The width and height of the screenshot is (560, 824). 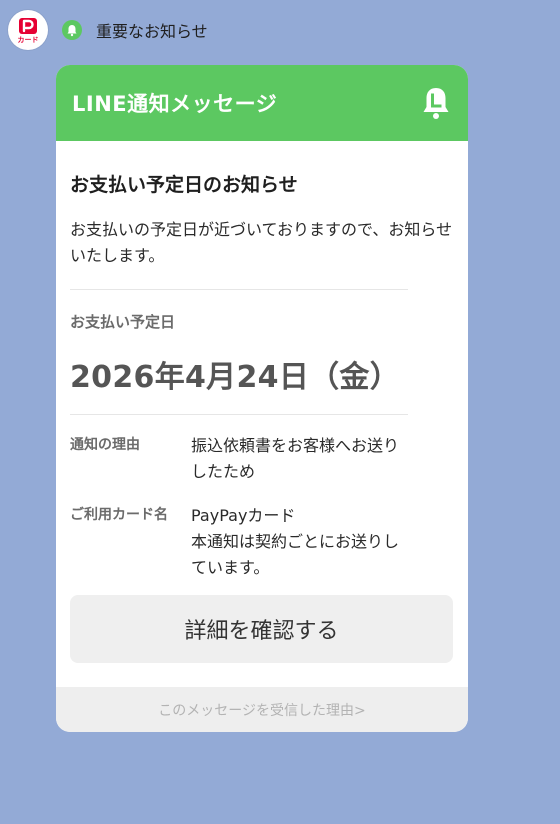 I want to click on card-header-title: LINE通知メッセージ, so click(x=175, y=104).